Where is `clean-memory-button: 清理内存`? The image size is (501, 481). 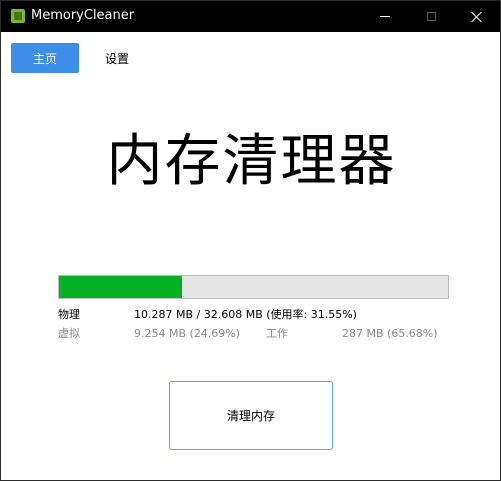
clean-memory-button: 清理内存 is located at coordinates (251, 415).